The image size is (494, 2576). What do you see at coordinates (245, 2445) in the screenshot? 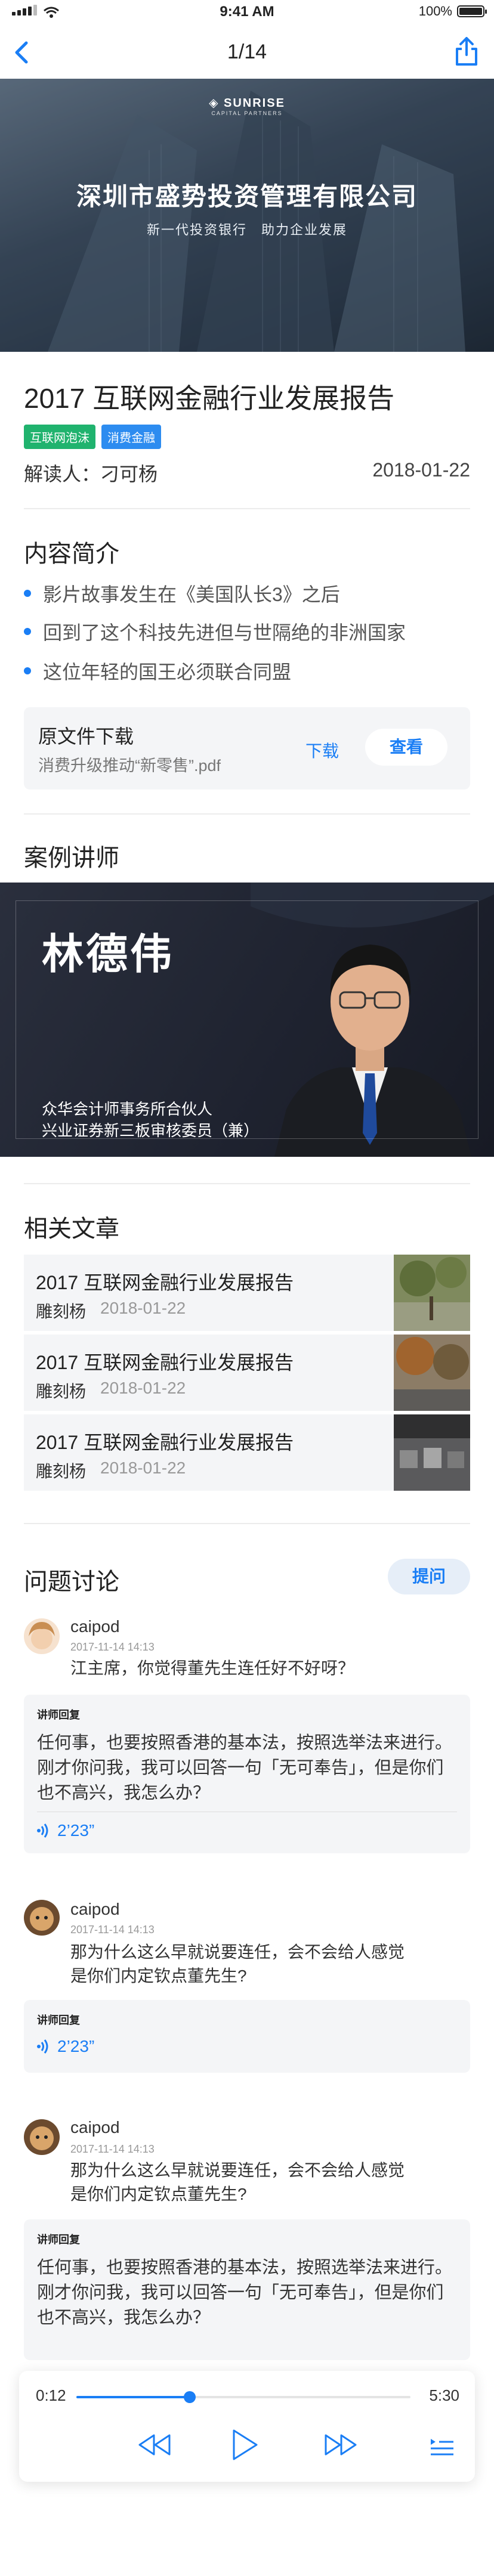
I see `play-icon` at bounding box center [245, 2445].